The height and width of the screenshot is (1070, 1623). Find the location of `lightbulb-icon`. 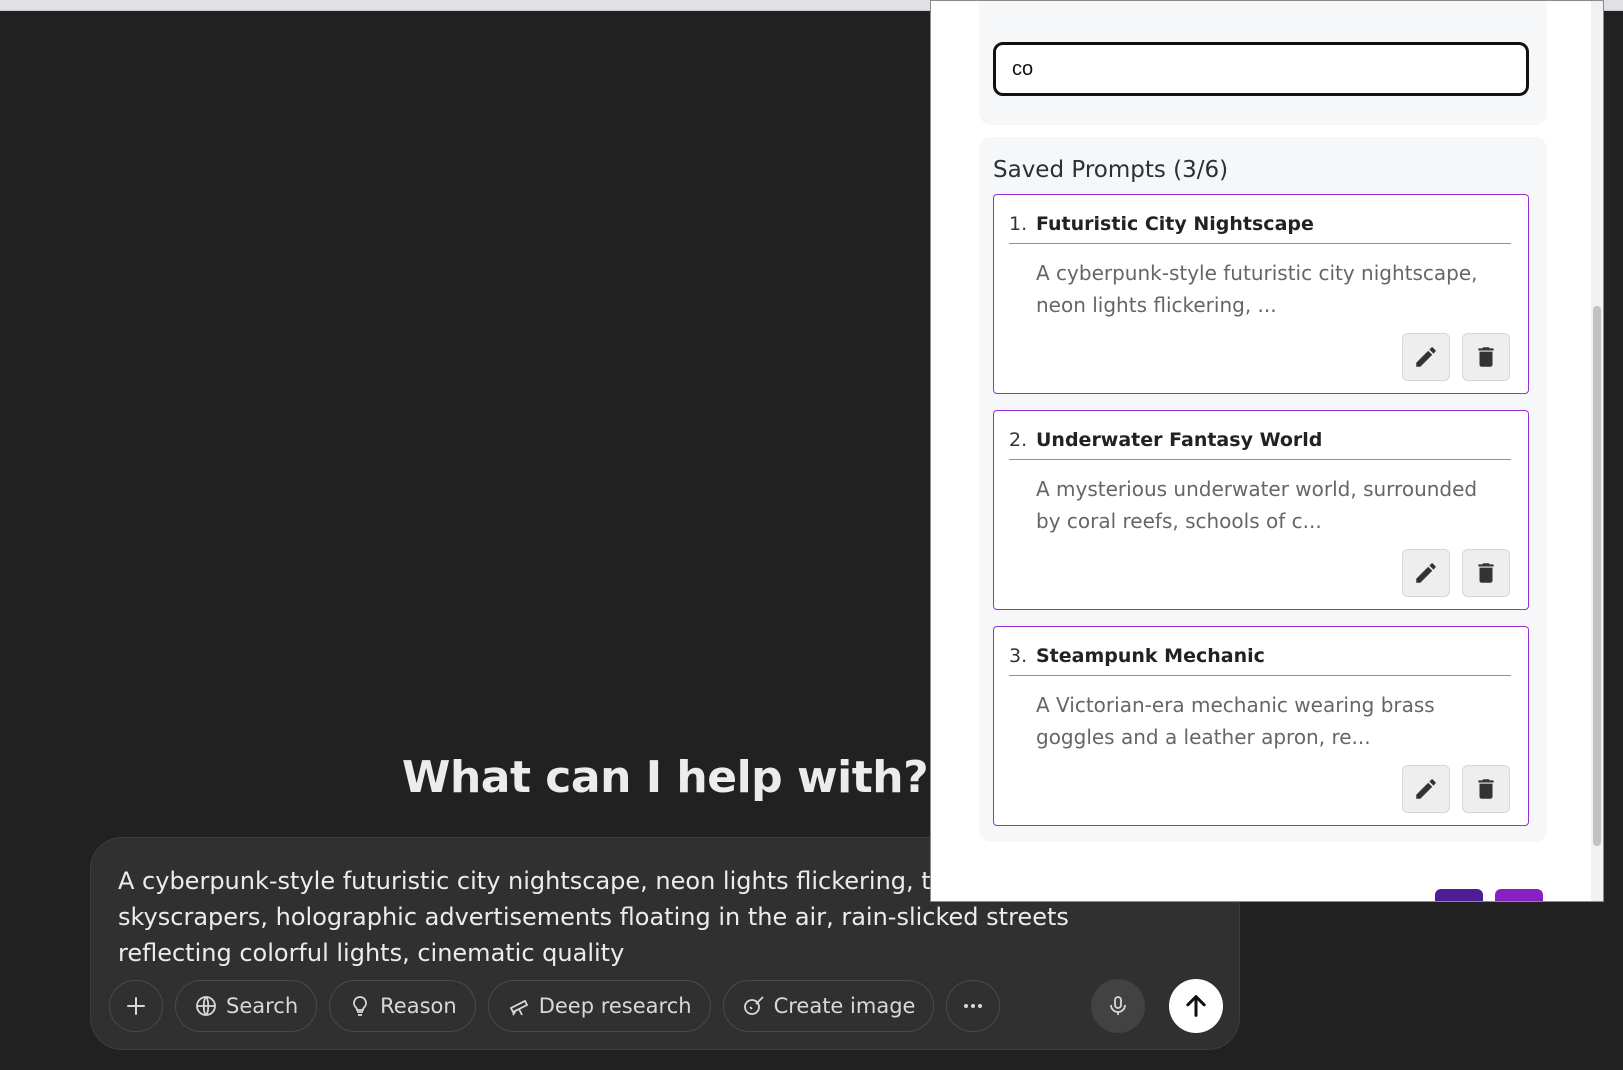

lightbulb-icon is located at coordinates (360, 1006).